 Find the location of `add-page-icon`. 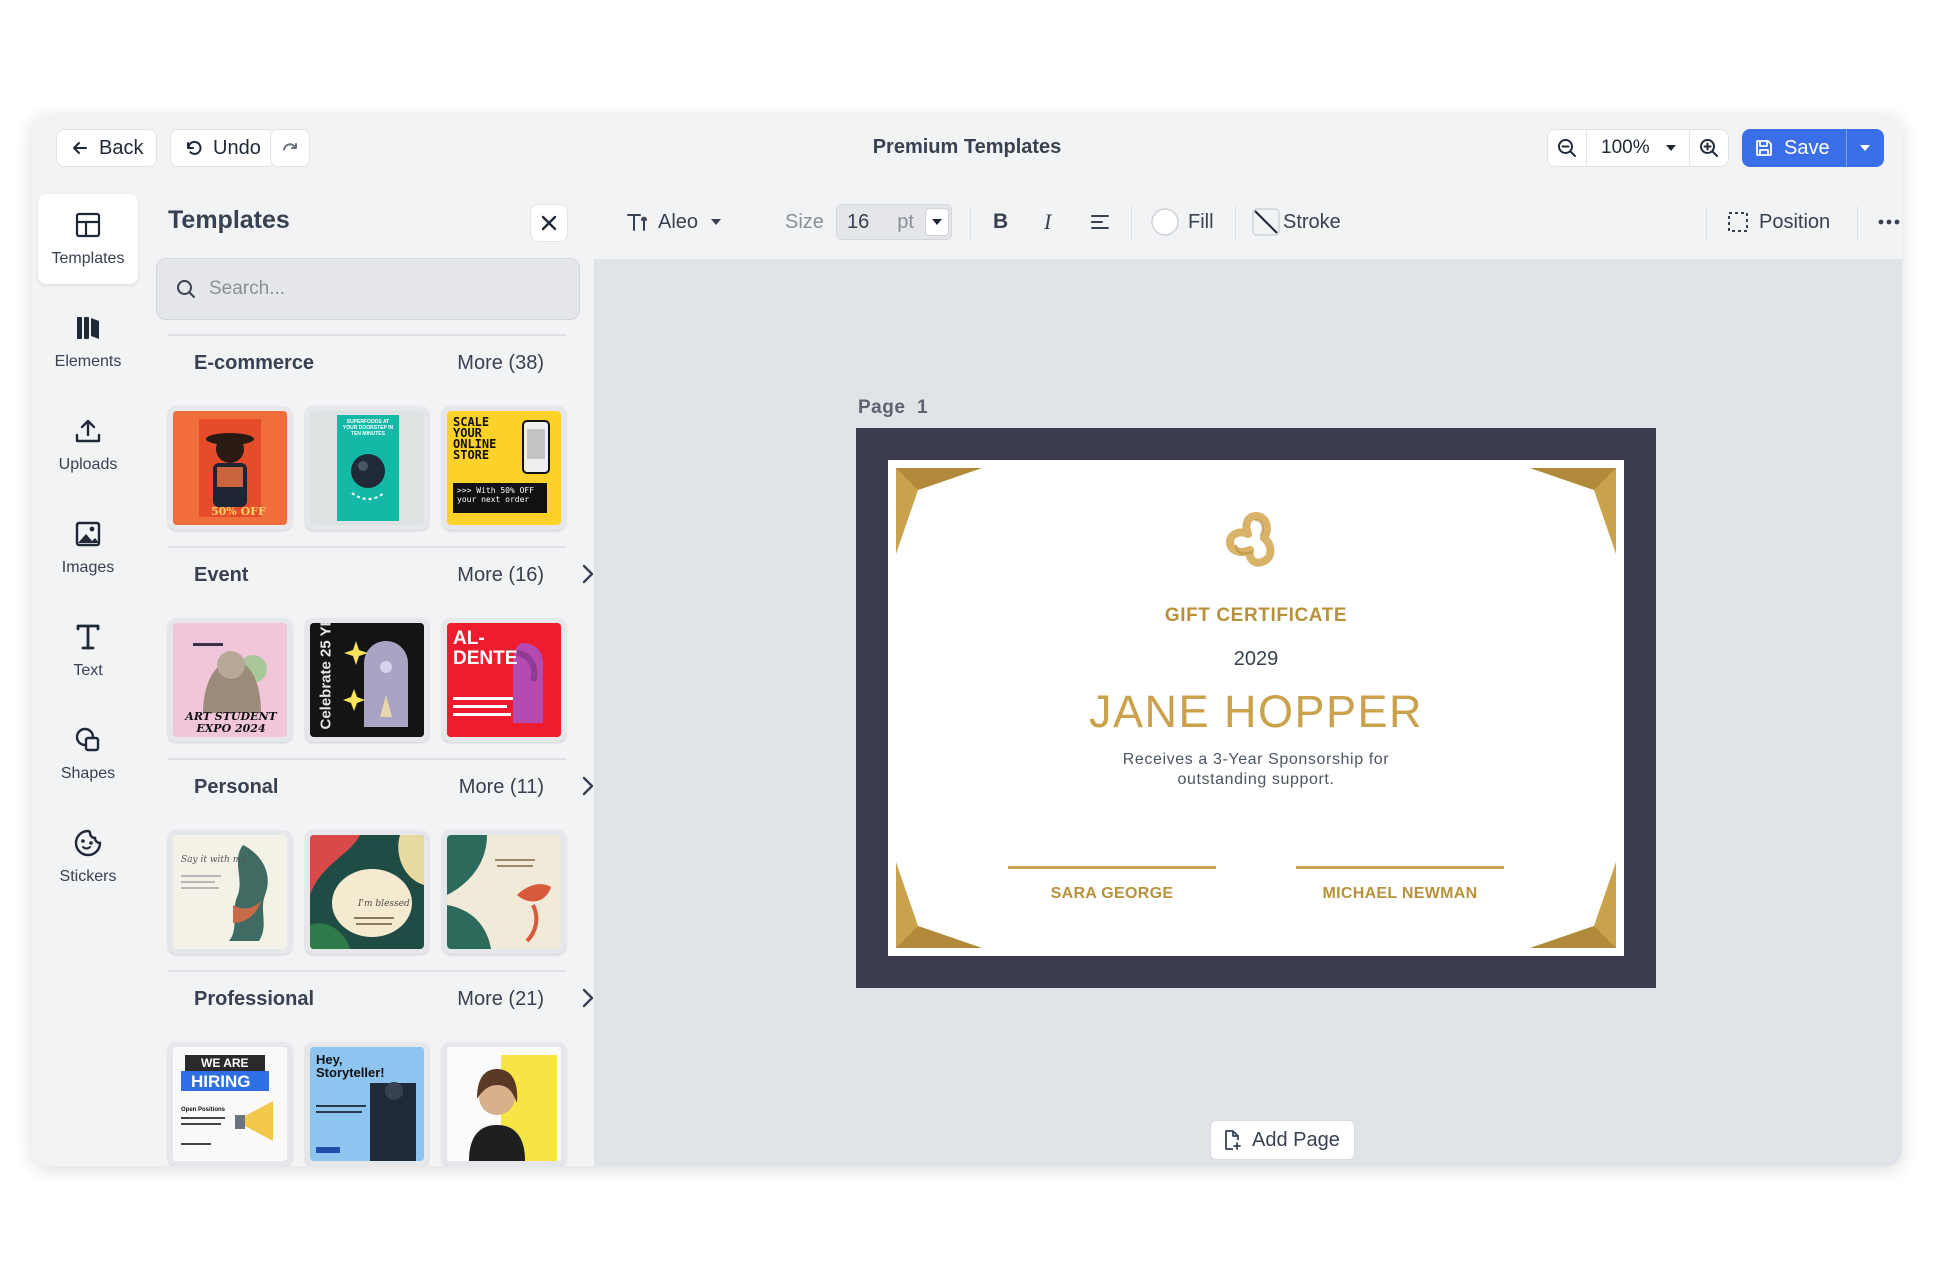

add-page-icon is located at coordinates (1232, 1140).